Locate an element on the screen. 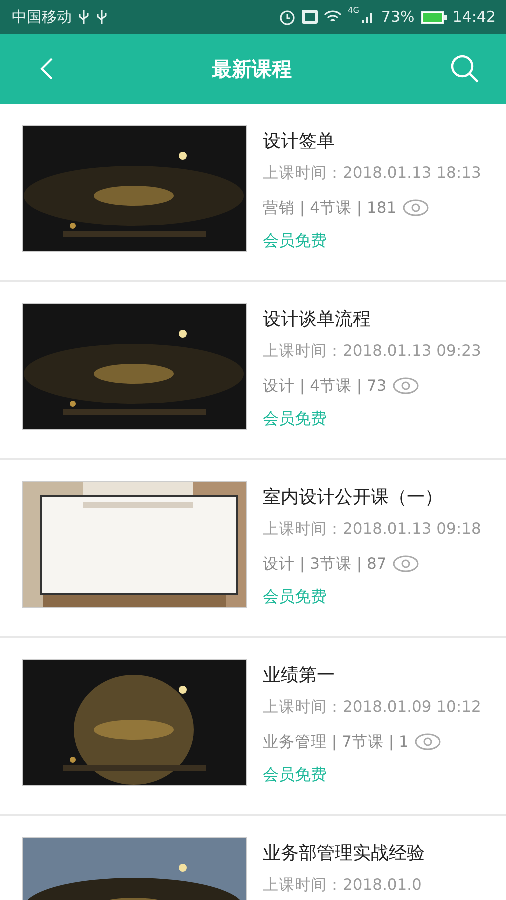 This screenshot has width=506, height=900. search-button is located at coordinates (465, 69).